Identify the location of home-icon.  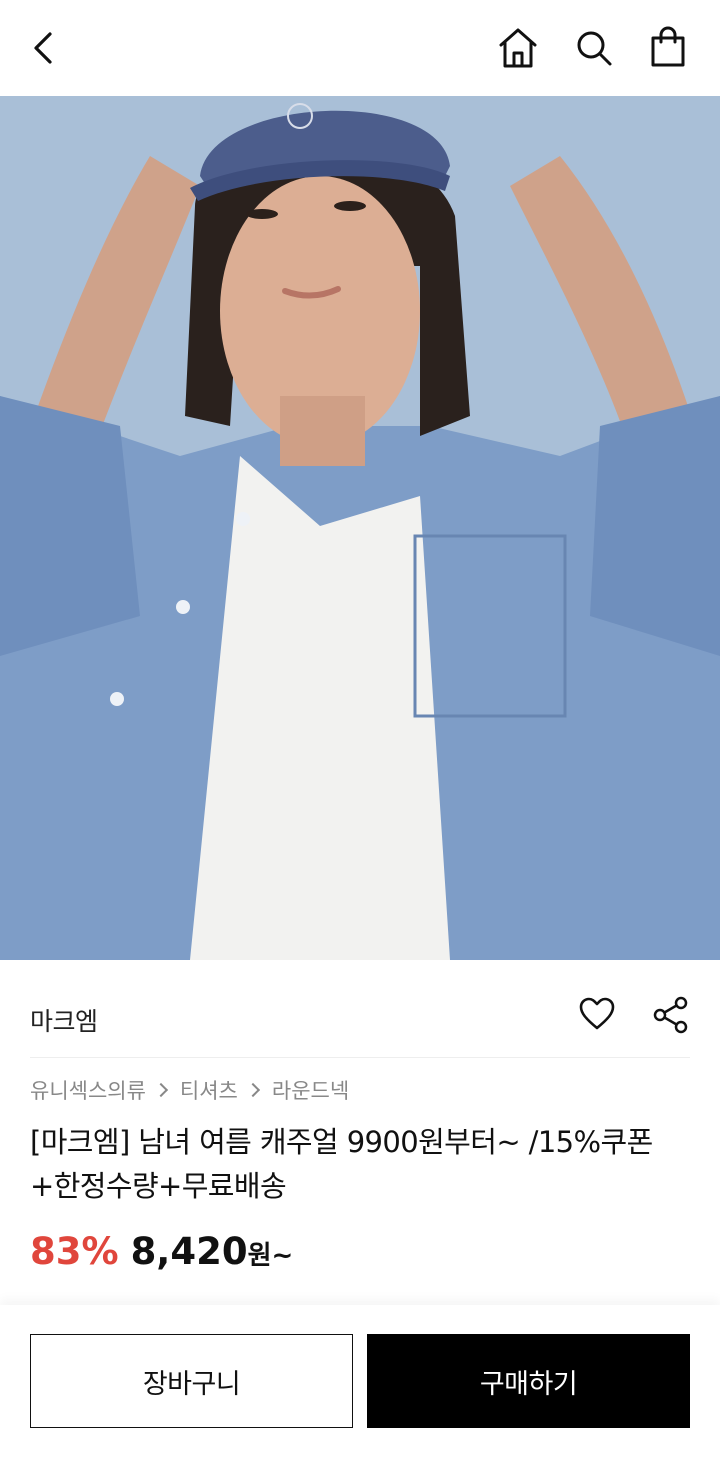
(518, 48).